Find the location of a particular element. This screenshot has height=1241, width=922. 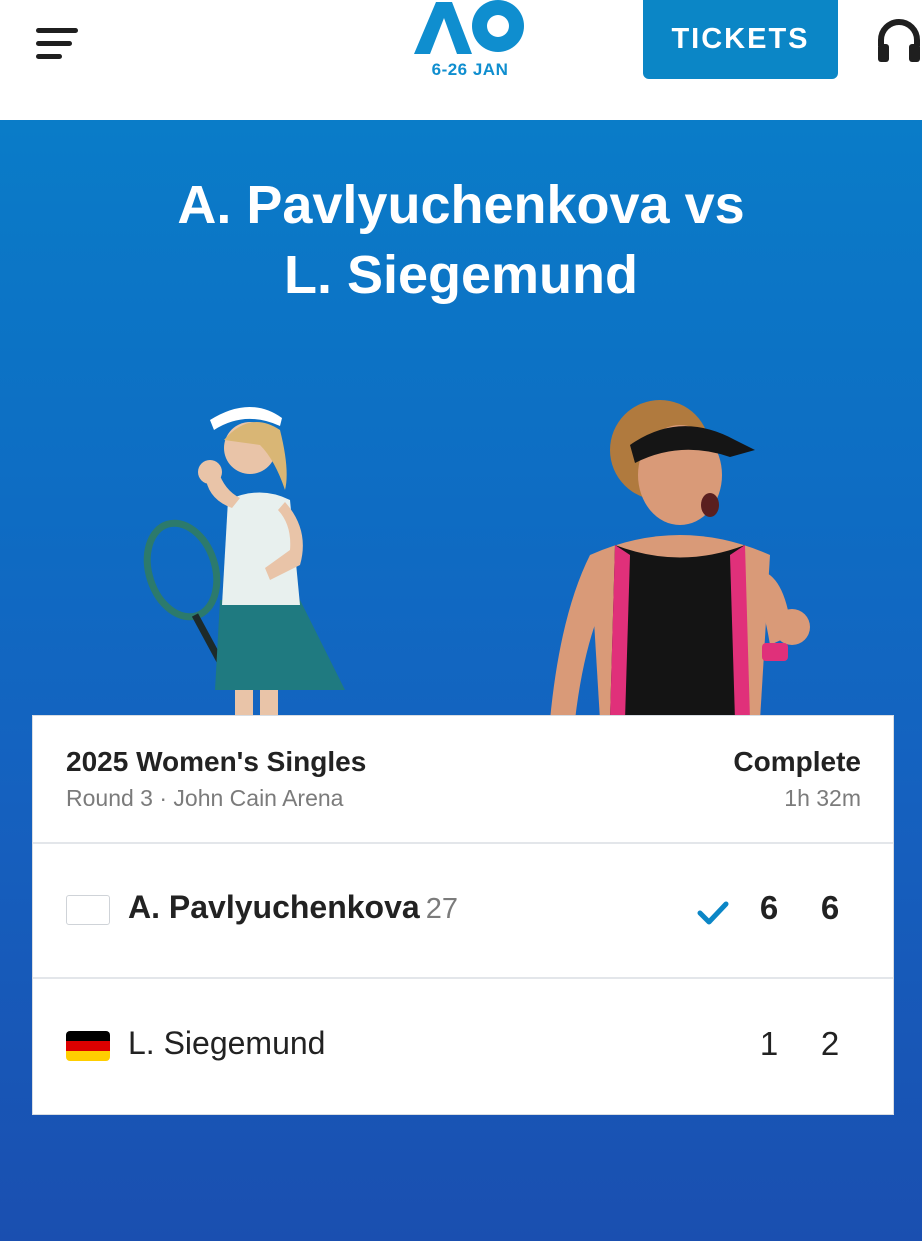

ao-logo: 6-26 JAN is located at coordinates (469, 43).